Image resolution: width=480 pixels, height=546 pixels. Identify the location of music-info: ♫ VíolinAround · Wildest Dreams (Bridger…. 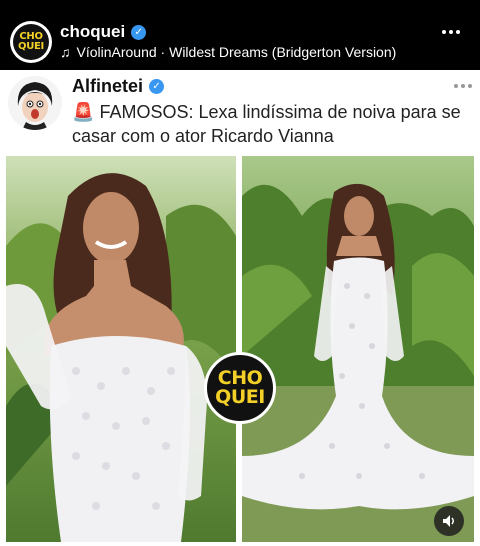
(228, 52).